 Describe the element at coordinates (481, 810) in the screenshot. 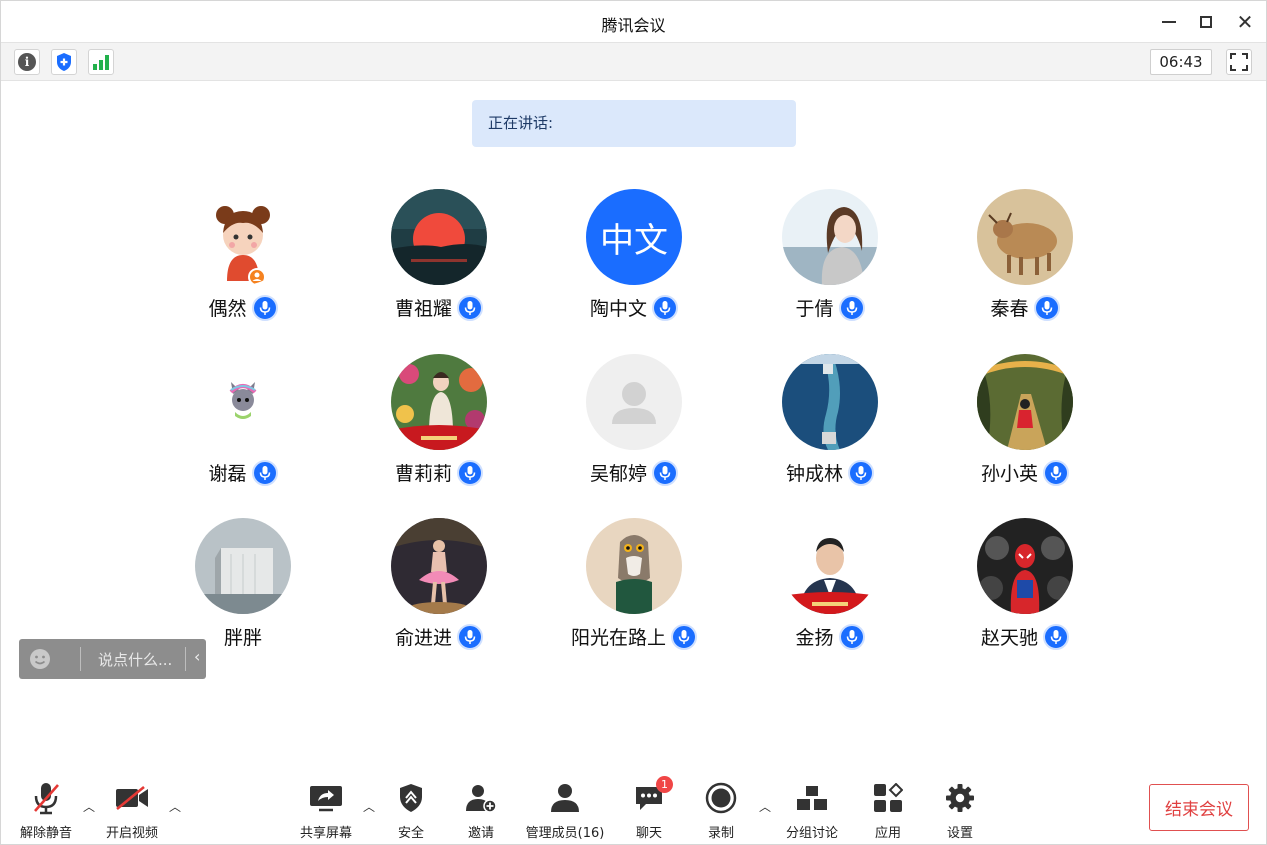

I see `invite-button: 邀请` at that location.